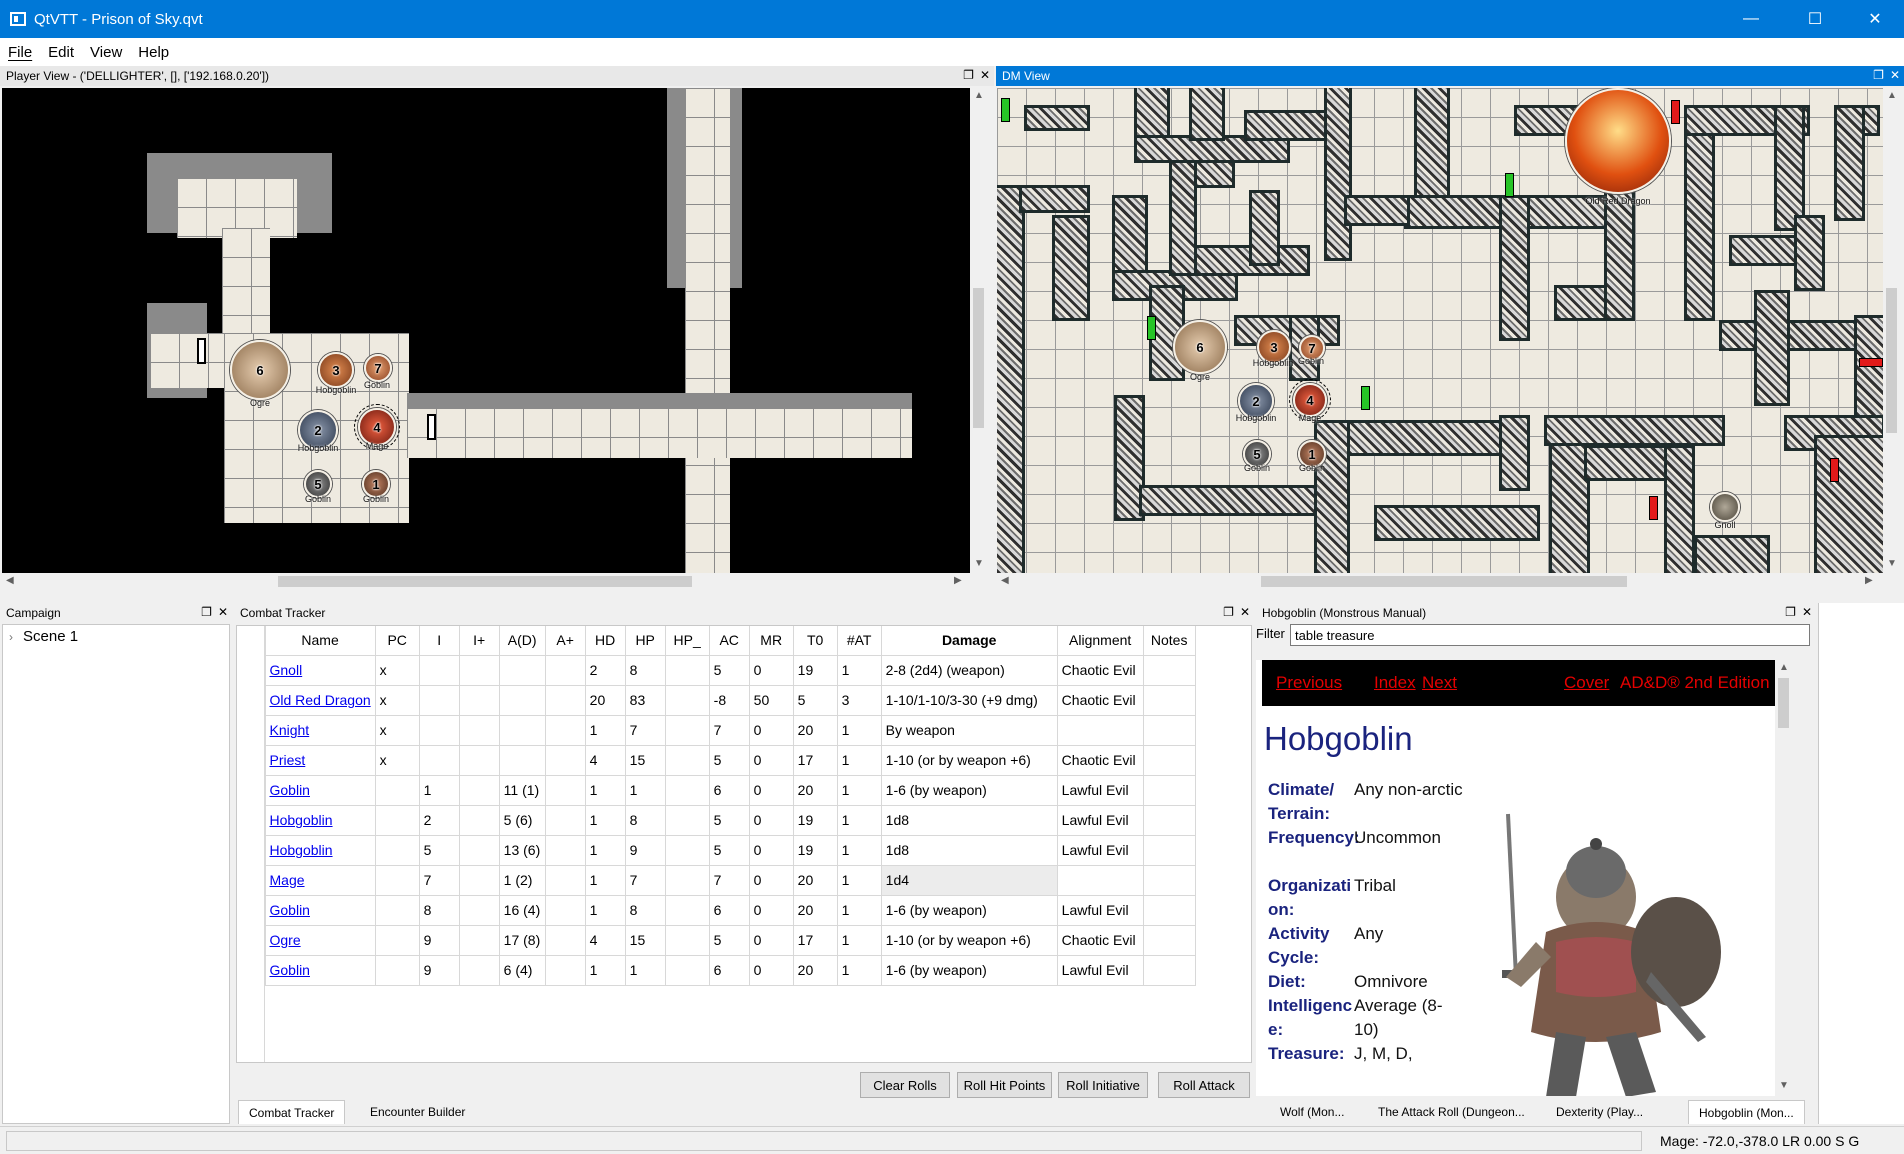  Describe the element at coordinates (320, 760) in the screenshot. I see `name-cell: Priest` at that location.